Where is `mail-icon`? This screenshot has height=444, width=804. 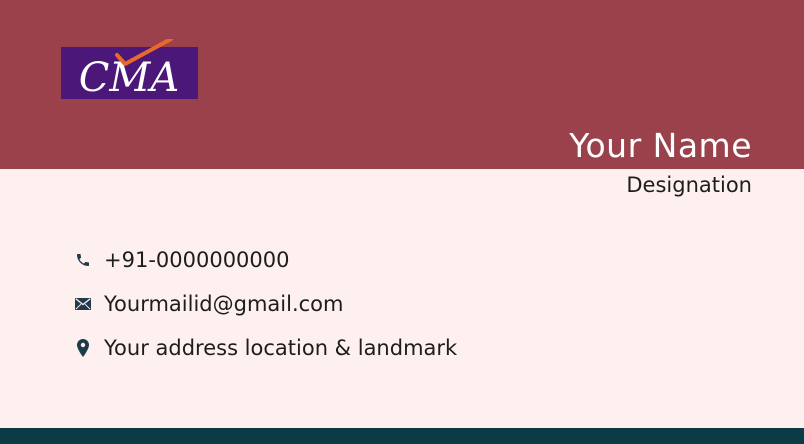
mail-icon is located at coordinates (83, 304).